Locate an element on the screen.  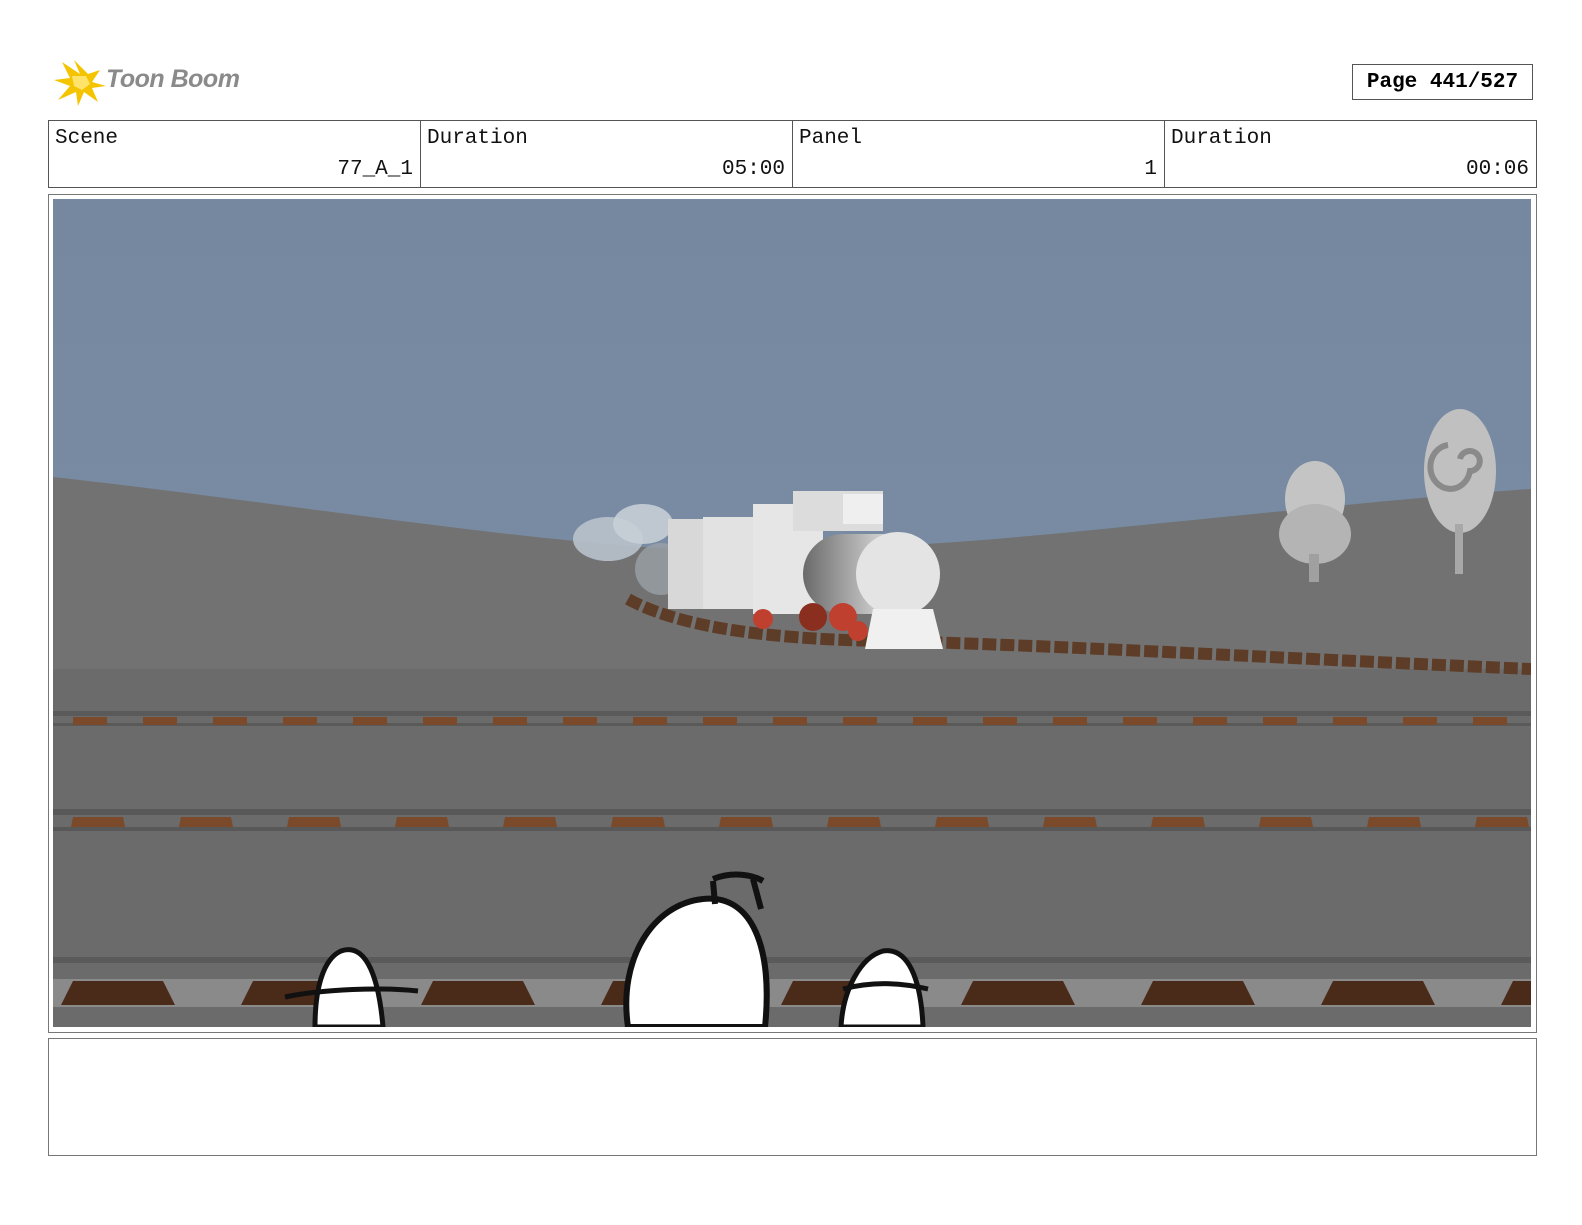
scene-value: 77_A_1 is located at coordinates (375, 169).